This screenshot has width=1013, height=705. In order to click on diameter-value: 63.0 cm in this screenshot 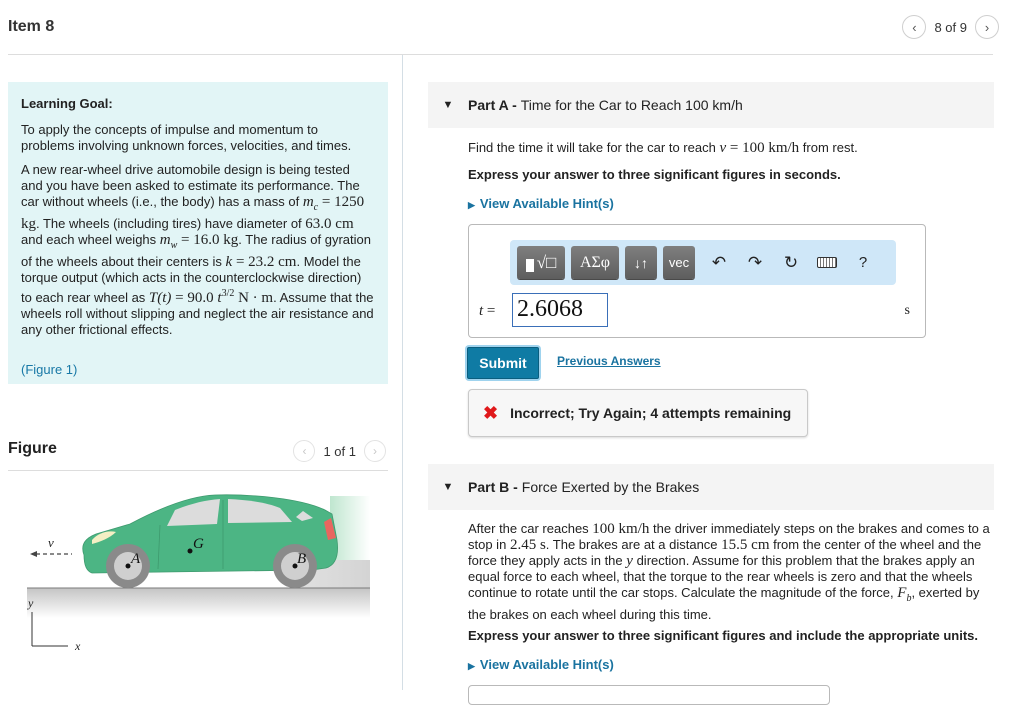, I will do `click(329, 224)`.